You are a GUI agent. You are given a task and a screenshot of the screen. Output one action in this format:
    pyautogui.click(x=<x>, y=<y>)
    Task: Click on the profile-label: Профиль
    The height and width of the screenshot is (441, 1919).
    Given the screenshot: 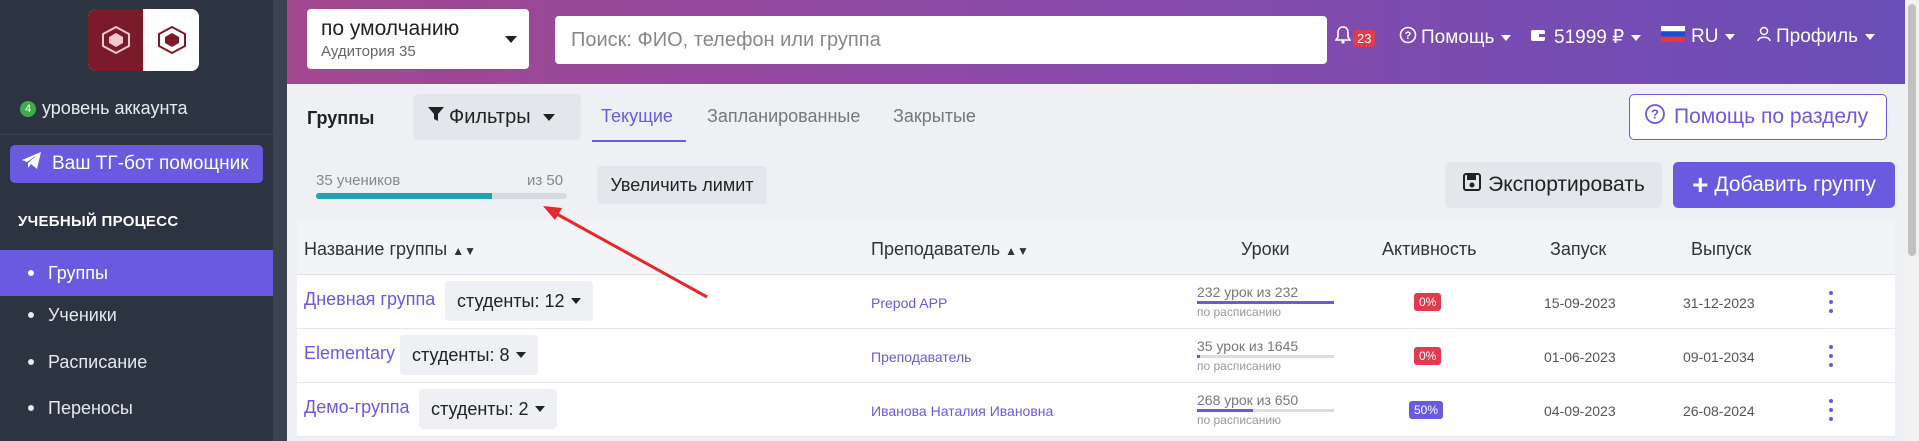 What is the action you would take?
    pyautogui.click(x=1817, y=36)
    